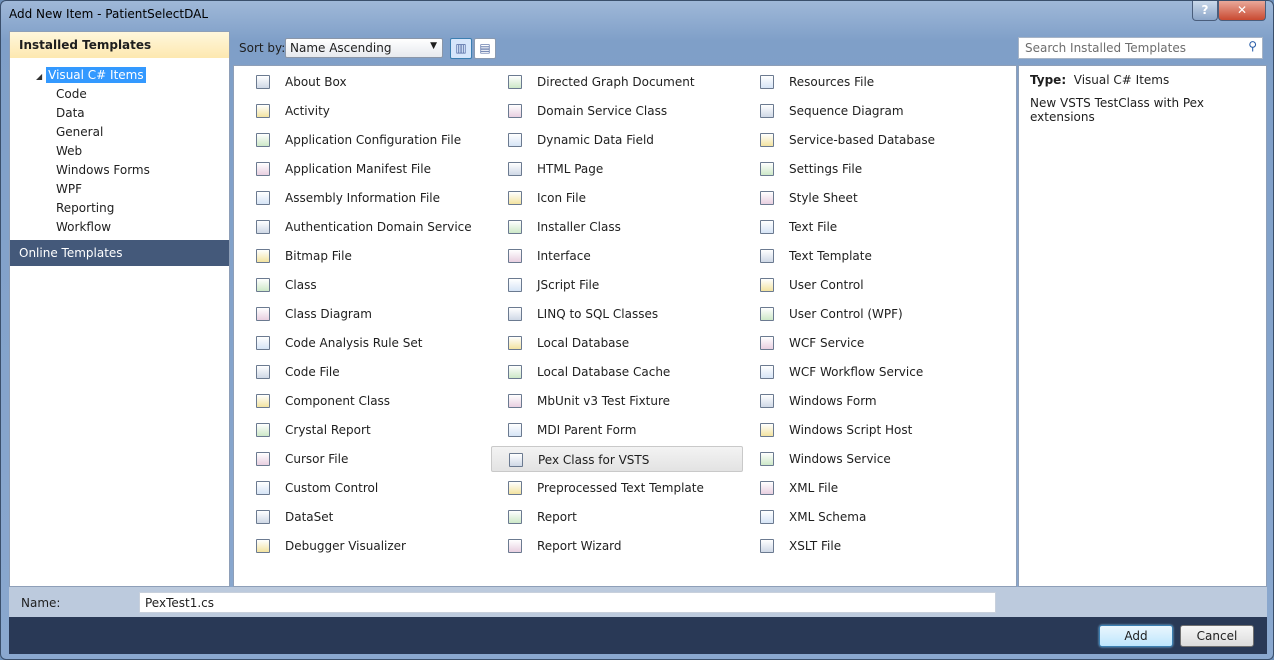 The height and width of the screenshot is (660, 1274). What do you see at coordinates (312, 372) in the screenshot?
I see `template-label: Code File` at bounding box center [312, 372].